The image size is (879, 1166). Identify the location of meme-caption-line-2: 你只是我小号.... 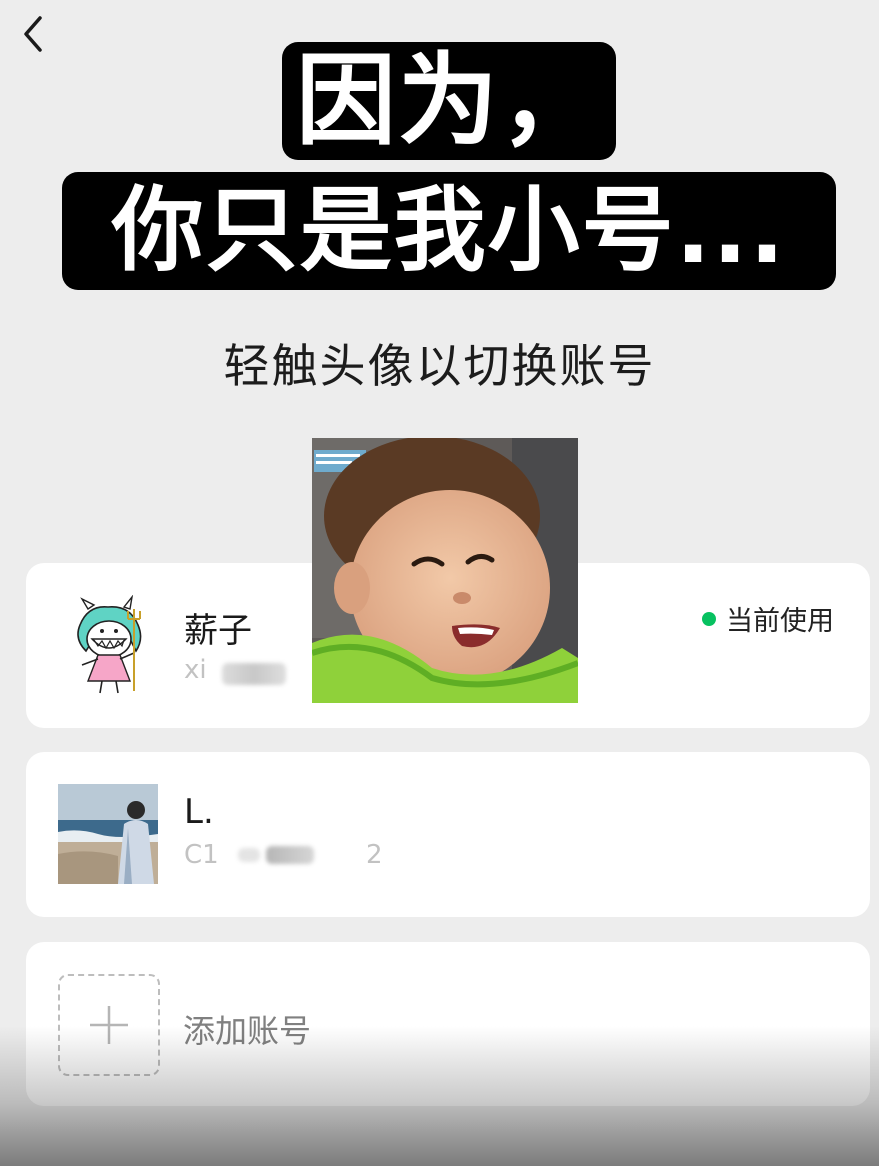
(449, 231).